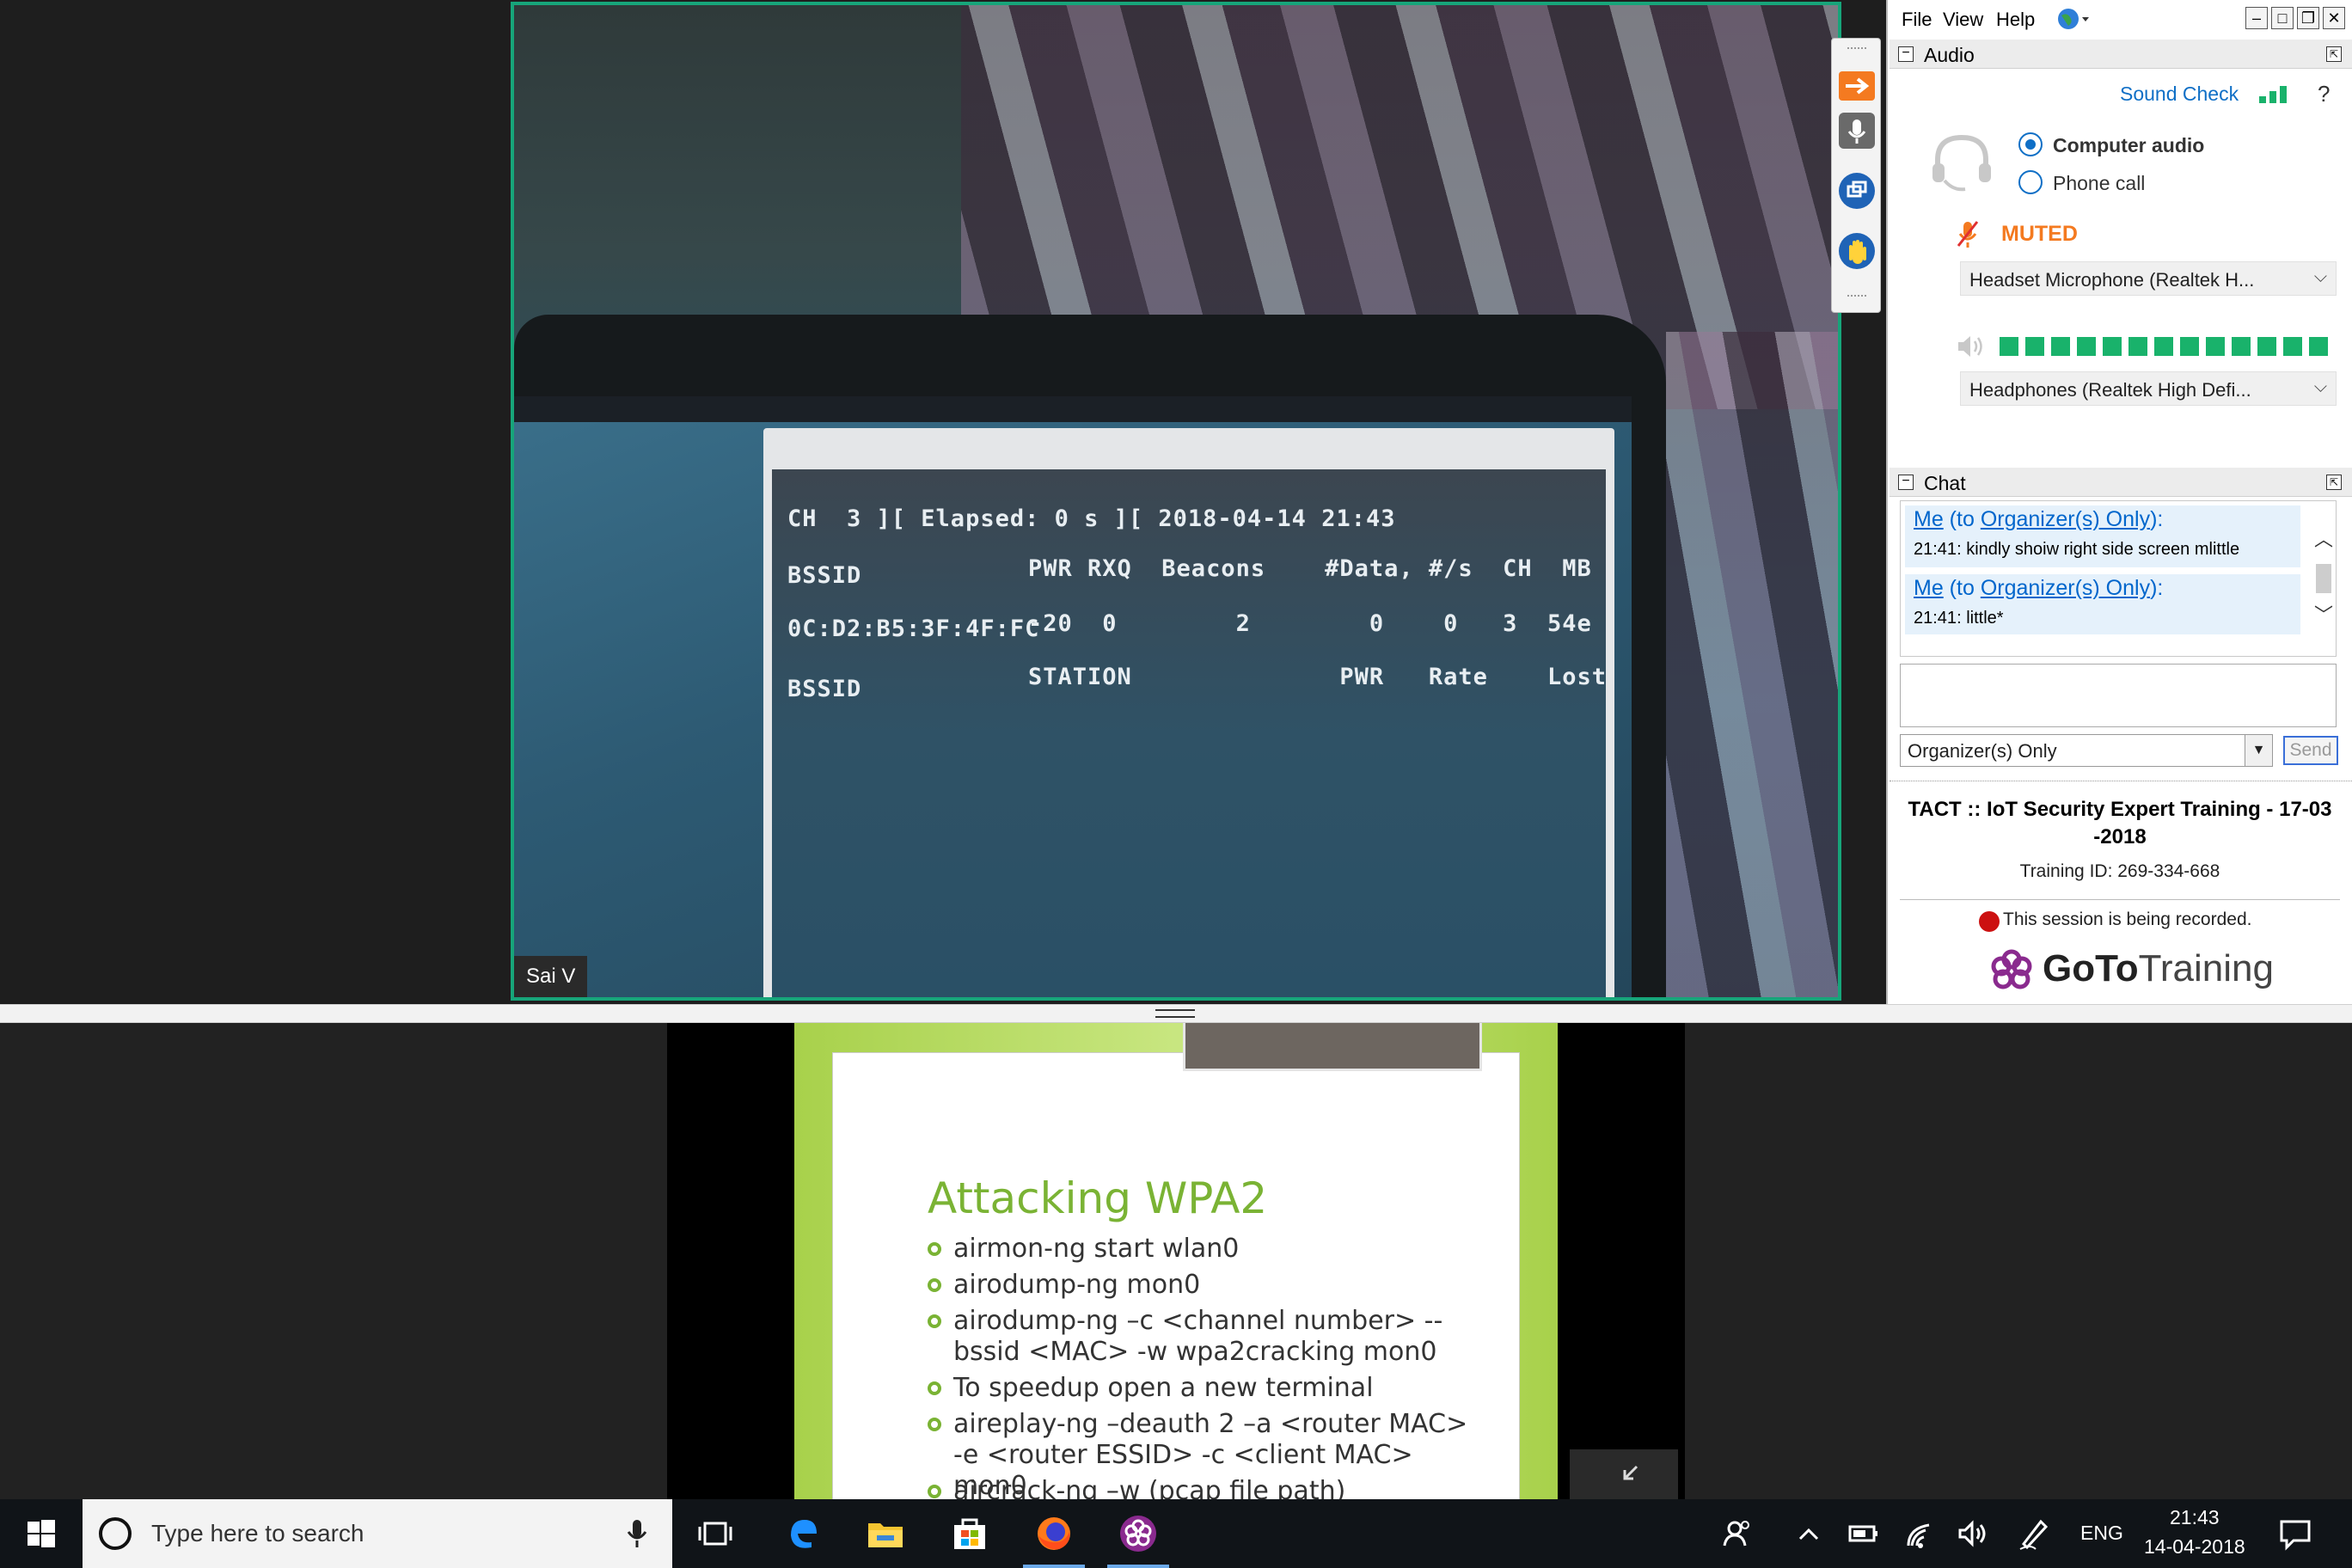 The width and height of the screenshot is (2352, 1568). I want to click on chat-section-header: − Chat ⇱, so click(2121, 482).